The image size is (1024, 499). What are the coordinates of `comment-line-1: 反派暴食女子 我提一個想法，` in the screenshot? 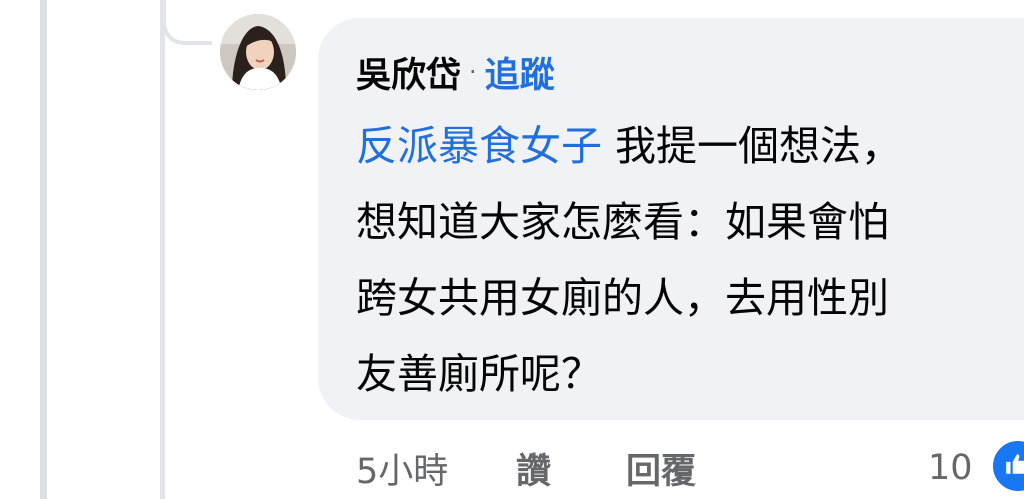 It's located at (676, 146).